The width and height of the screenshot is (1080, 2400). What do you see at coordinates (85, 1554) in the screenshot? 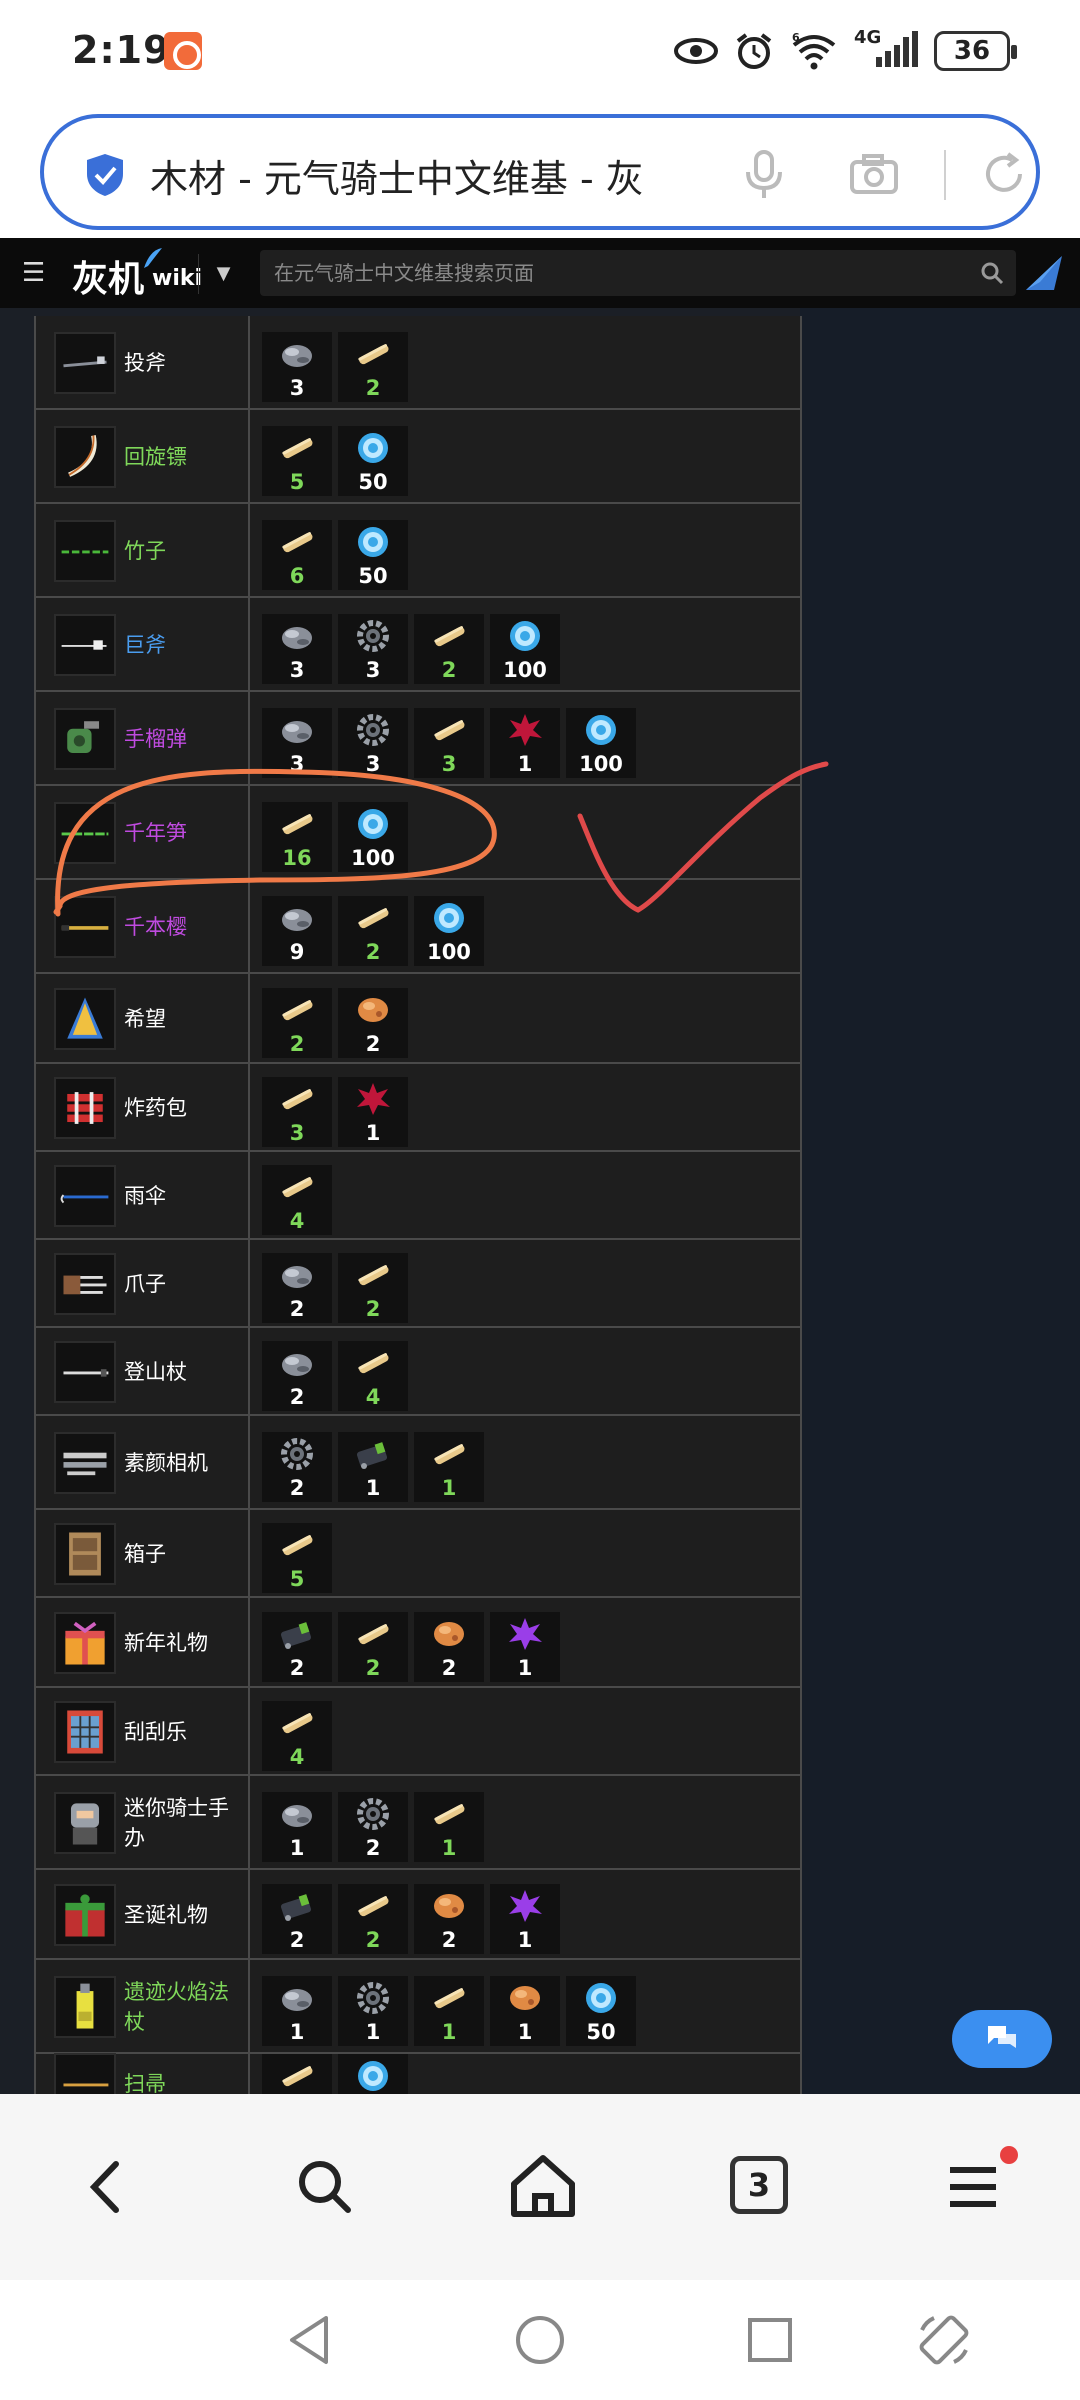
I see `box-icon` at bounding box center [85, 1554].